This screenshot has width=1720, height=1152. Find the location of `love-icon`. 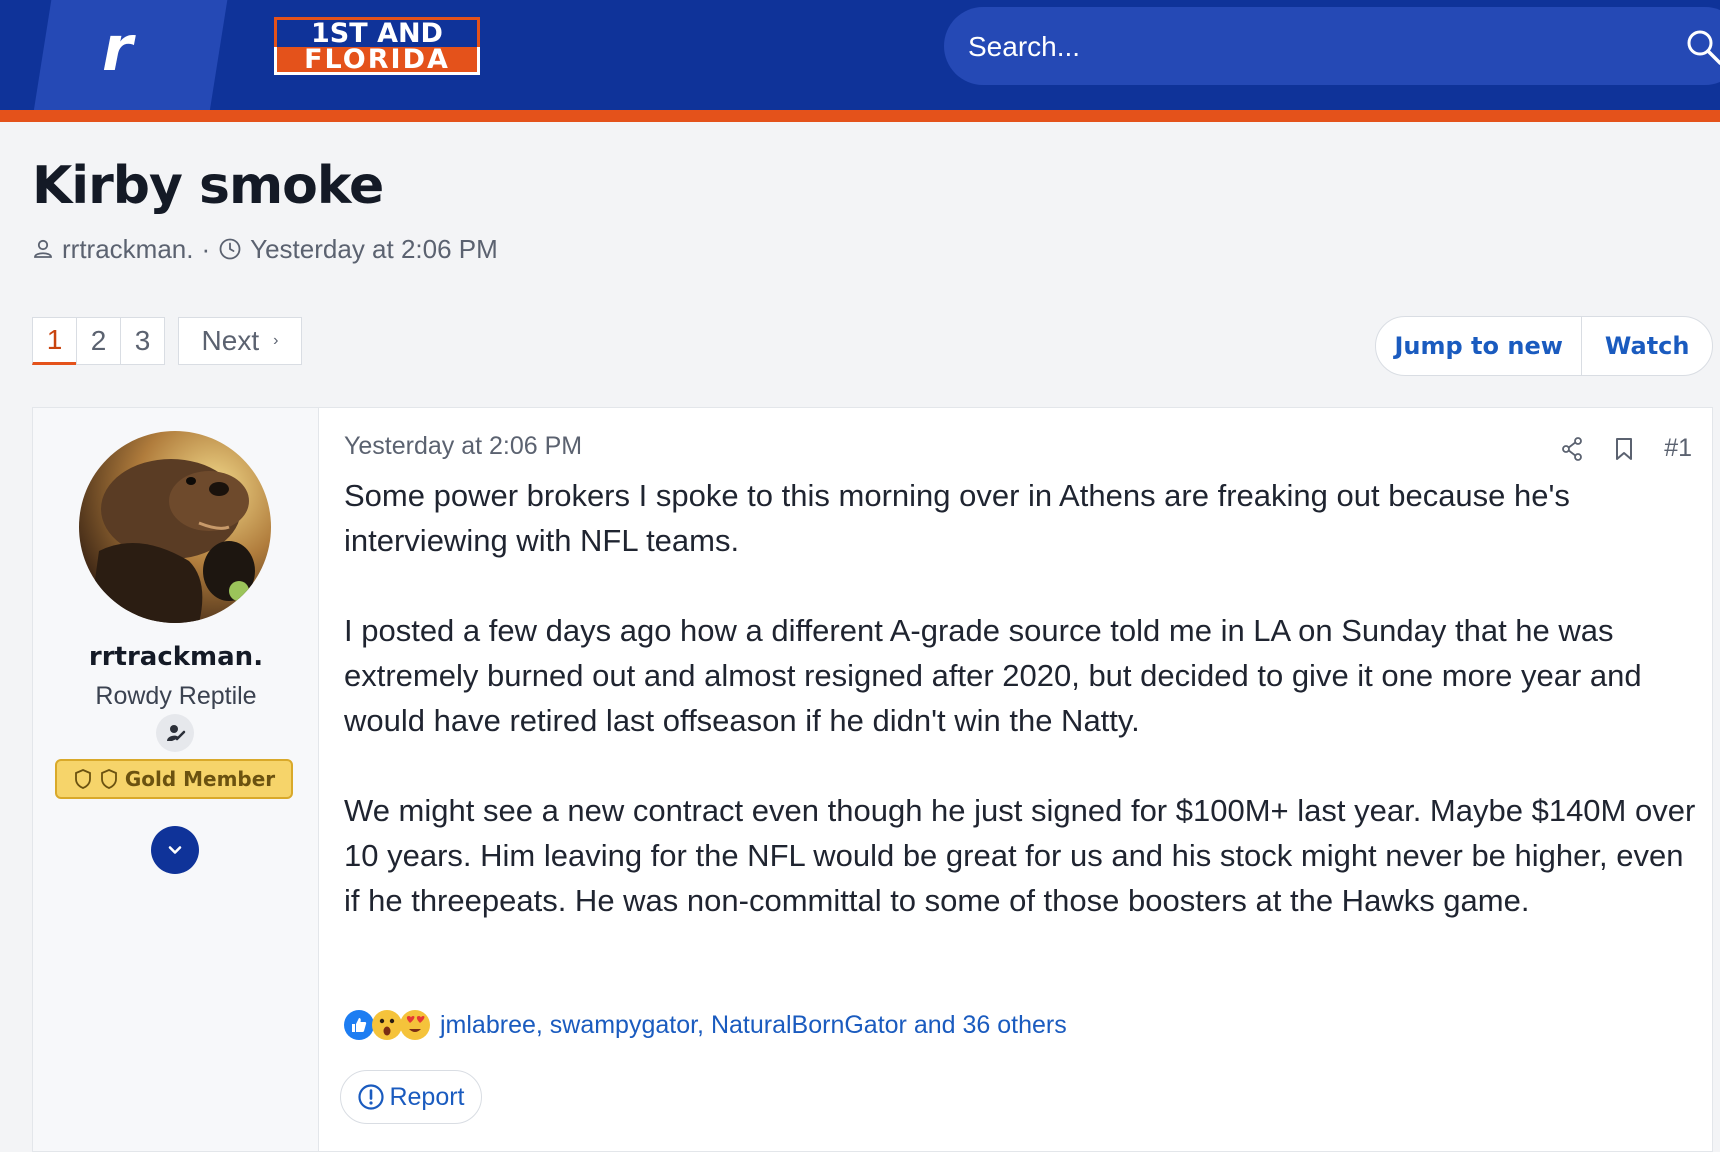

love-icon is located at coordinates (415, 1025).